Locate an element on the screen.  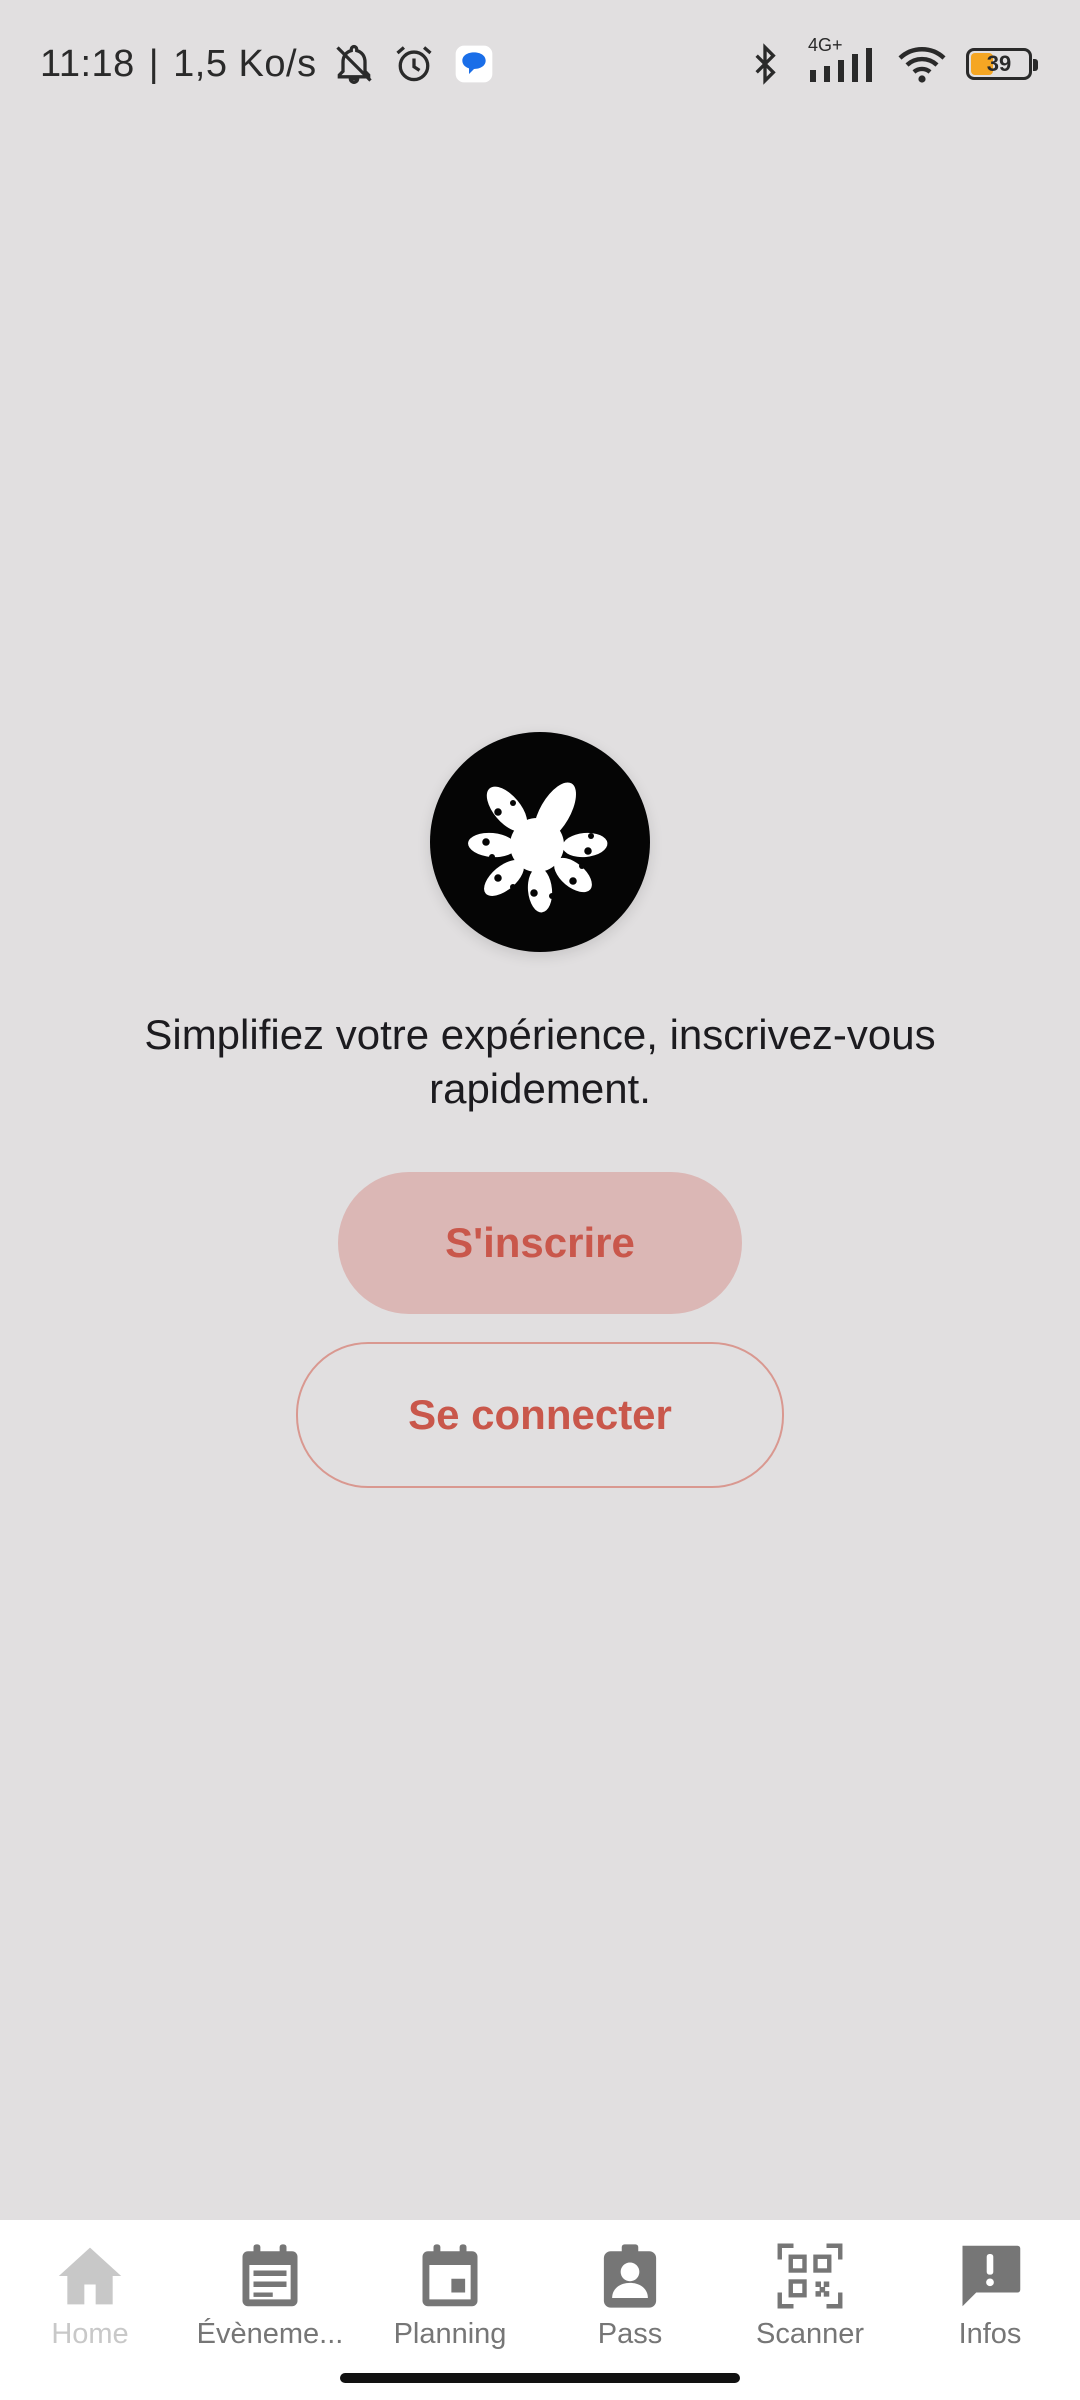
app-logo is located at coordinates (540, 842).